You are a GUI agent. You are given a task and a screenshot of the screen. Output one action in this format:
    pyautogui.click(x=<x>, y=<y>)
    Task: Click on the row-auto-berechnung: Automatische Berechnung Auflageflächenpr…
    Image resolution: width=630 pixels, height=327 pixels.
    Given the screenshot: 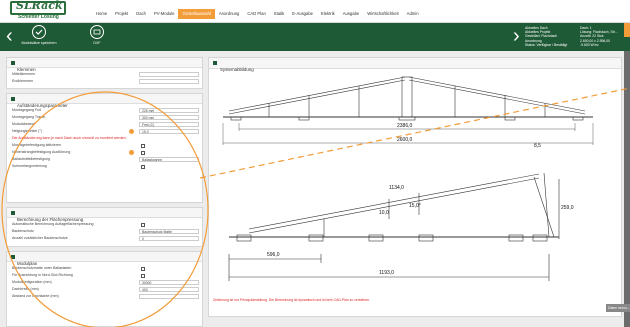 What is the action you would take?
    pyautogui.click(x=104, y=224)
    